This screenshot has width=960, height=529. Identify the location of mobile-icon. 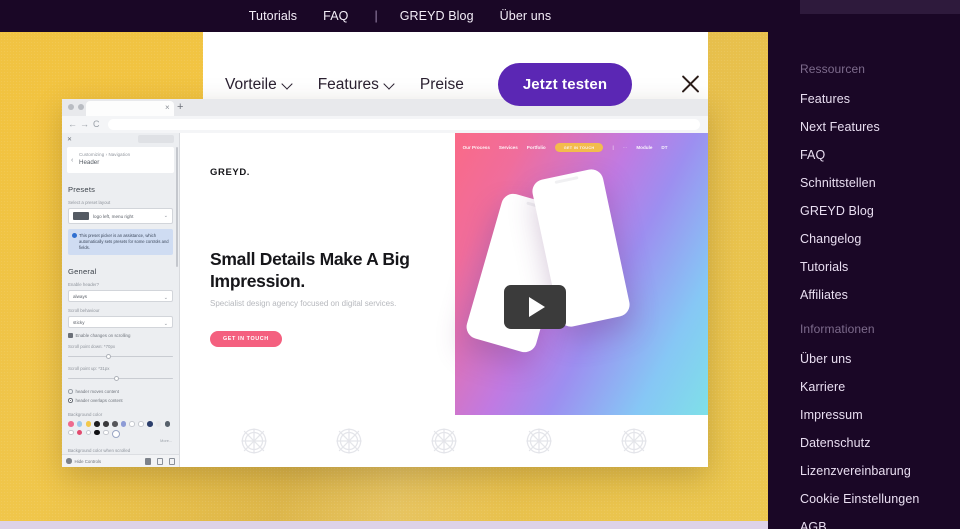
(172, 461).